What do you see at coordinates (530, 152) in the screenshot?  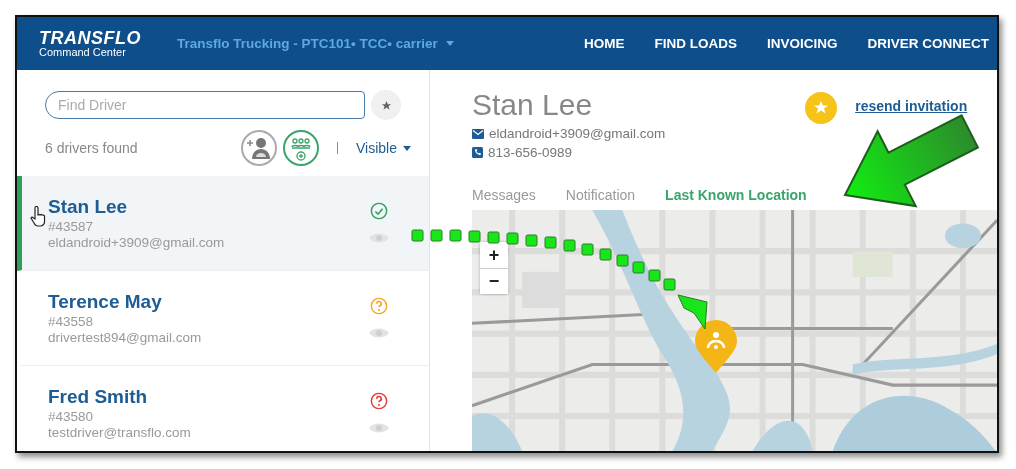 I see `driver-phone: 813-656-0989` at bounding box center [530, 152].